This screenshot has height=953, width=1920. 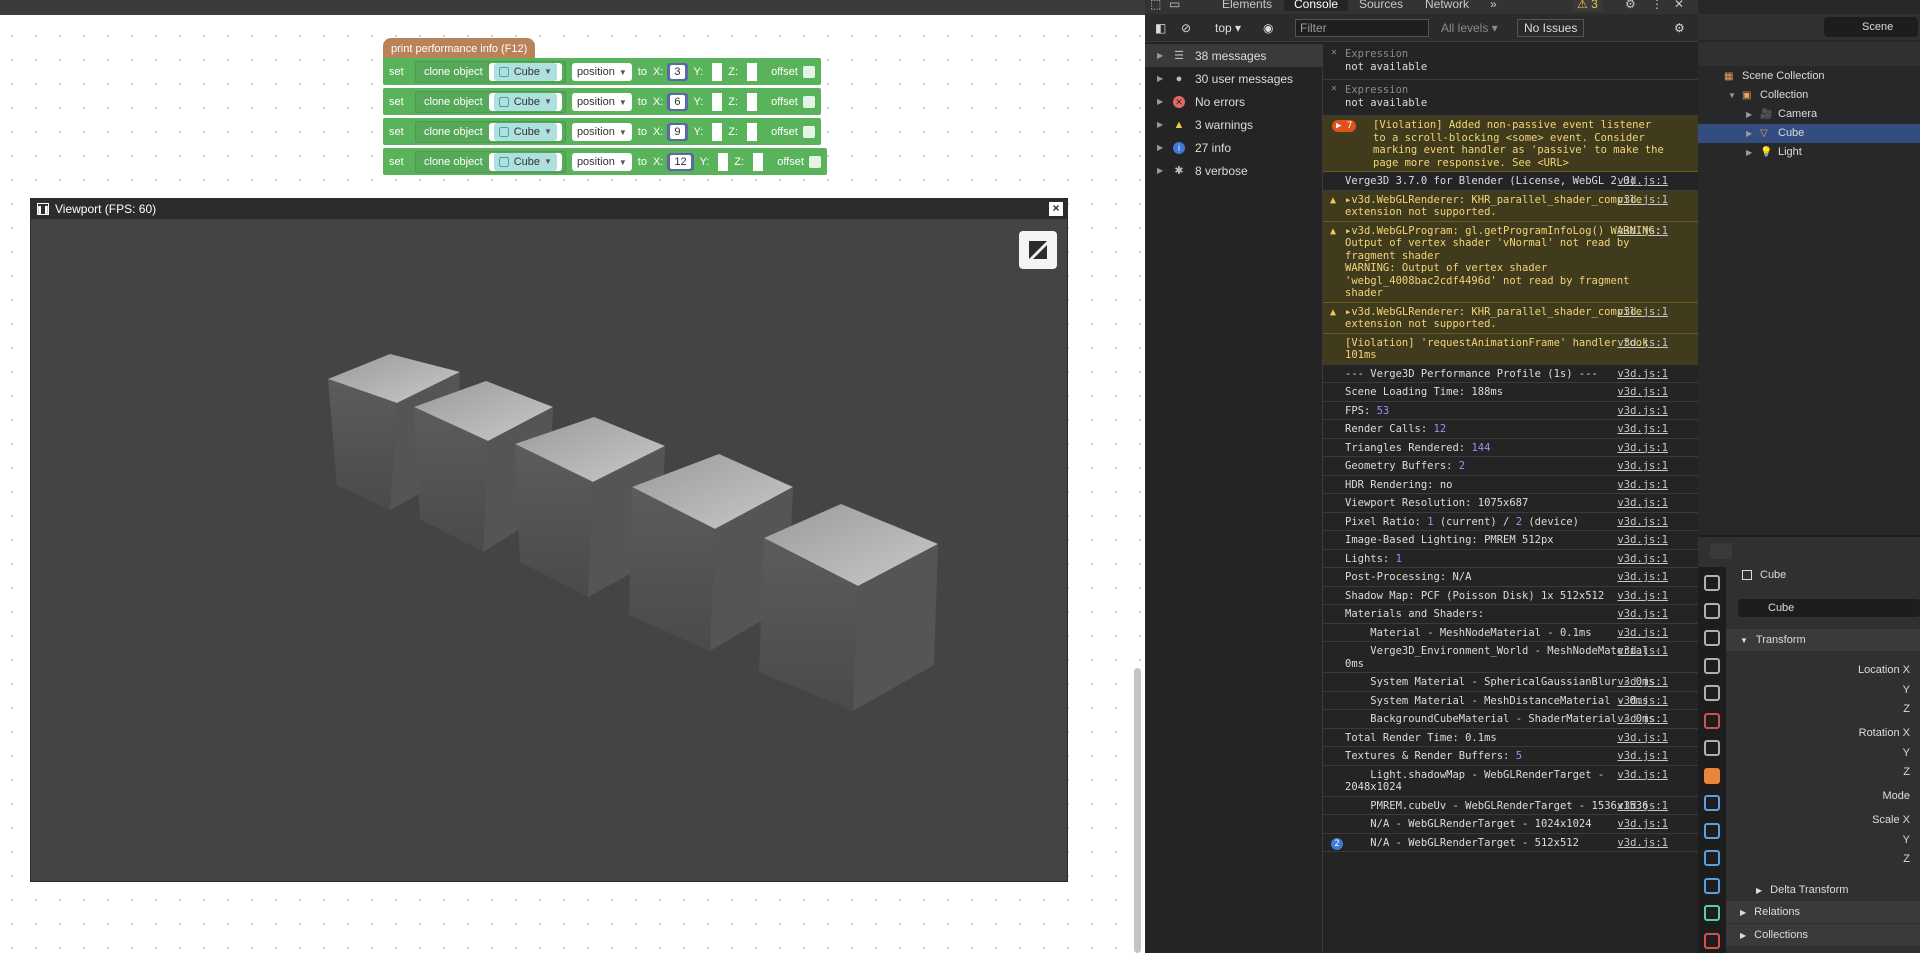 I want to click on panel-header: ▶ Delta Transform, so click(x=1823, y=890).